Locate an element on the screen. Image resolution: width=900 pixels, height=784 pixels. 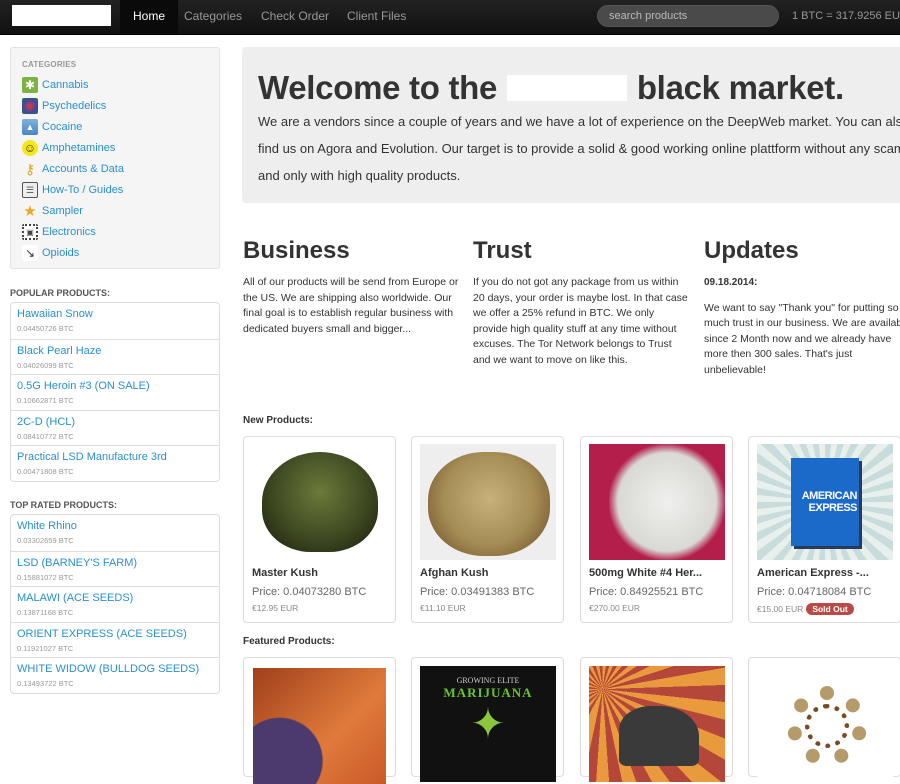
top-rated-title: TOP RATED PRODUCTS: is located at coordinates (64, 505).